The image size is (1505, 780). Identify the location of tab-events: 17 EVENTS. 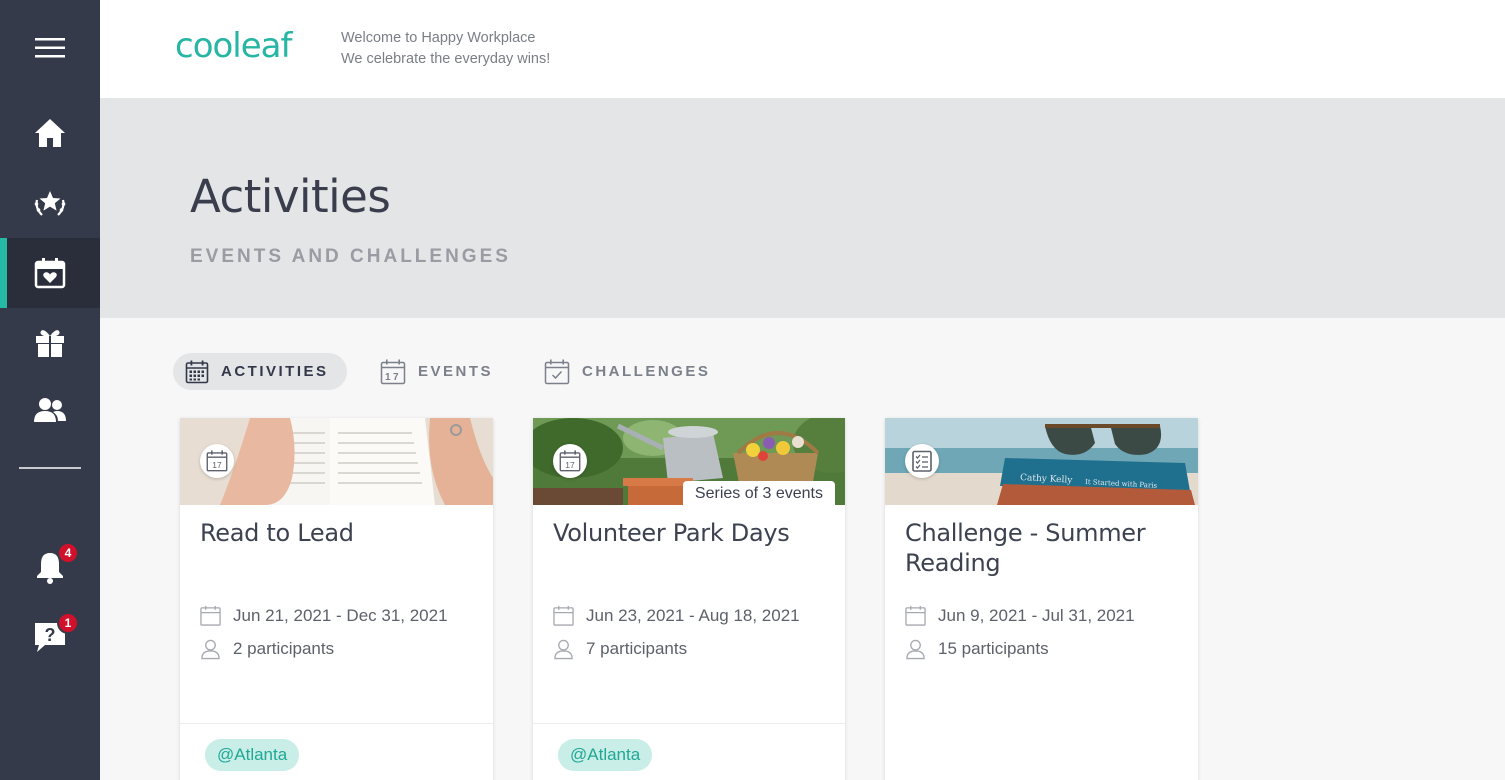
(439, 371).